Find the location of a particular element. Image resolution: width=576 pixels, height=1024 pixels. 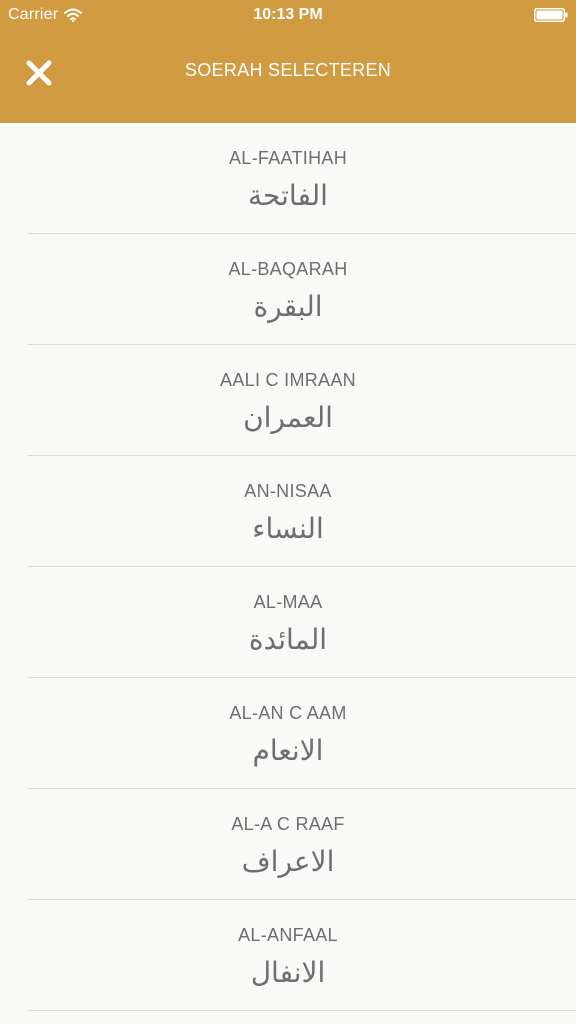

list-item: AL-MAA المائدة is located at coordinates (302, 622).